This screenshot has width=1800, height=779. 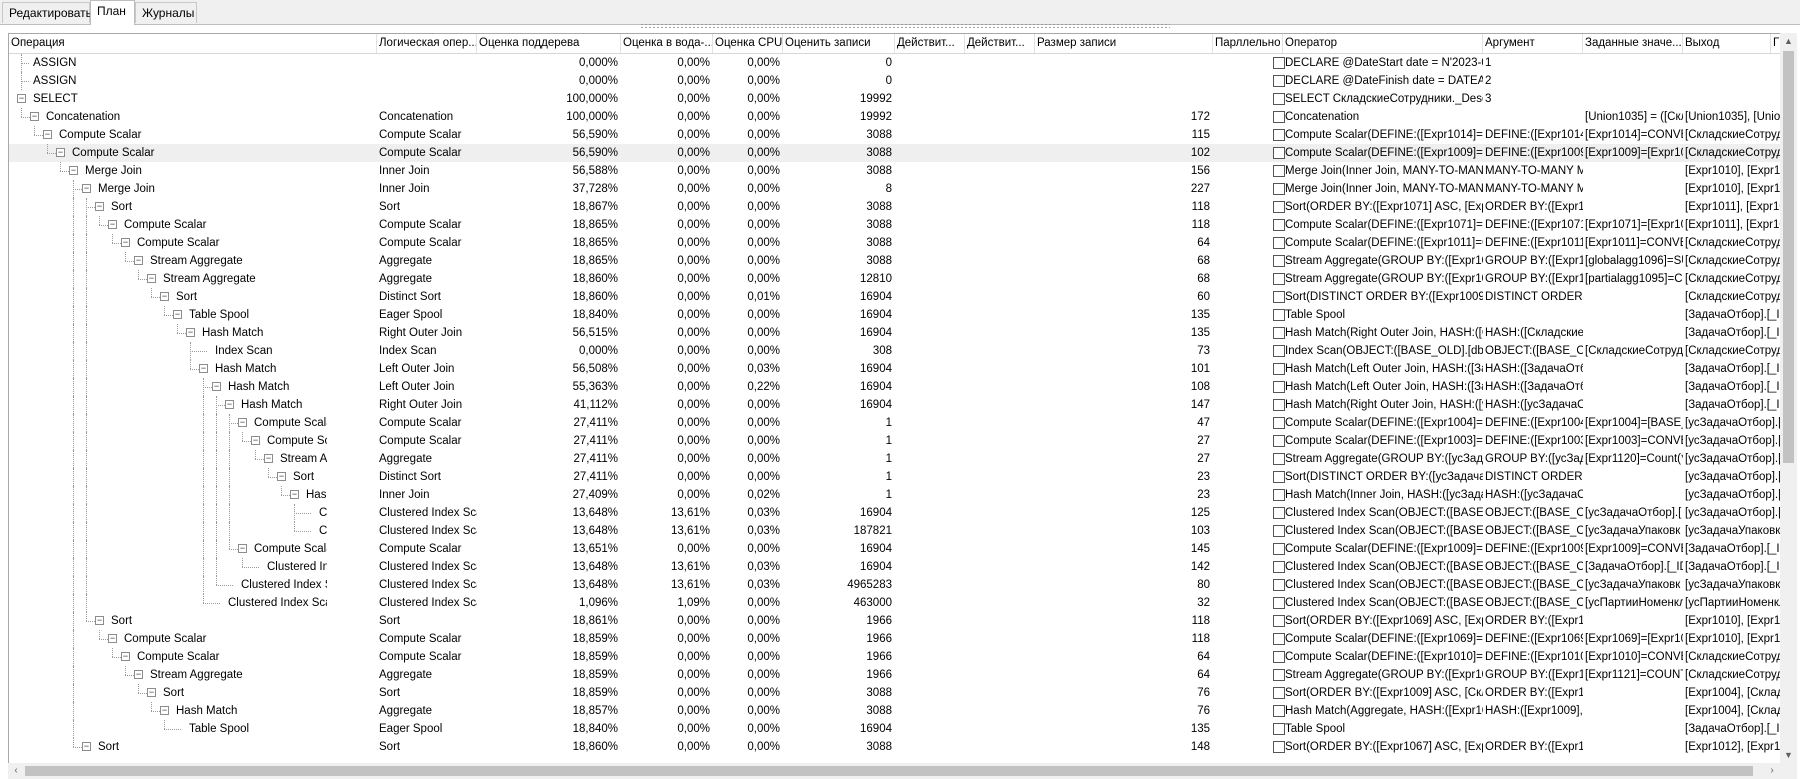 What do you see at coordinates (1727, 43) in the screenshot?
I see `column-header: Выход` at bounding box center [1727, 43].